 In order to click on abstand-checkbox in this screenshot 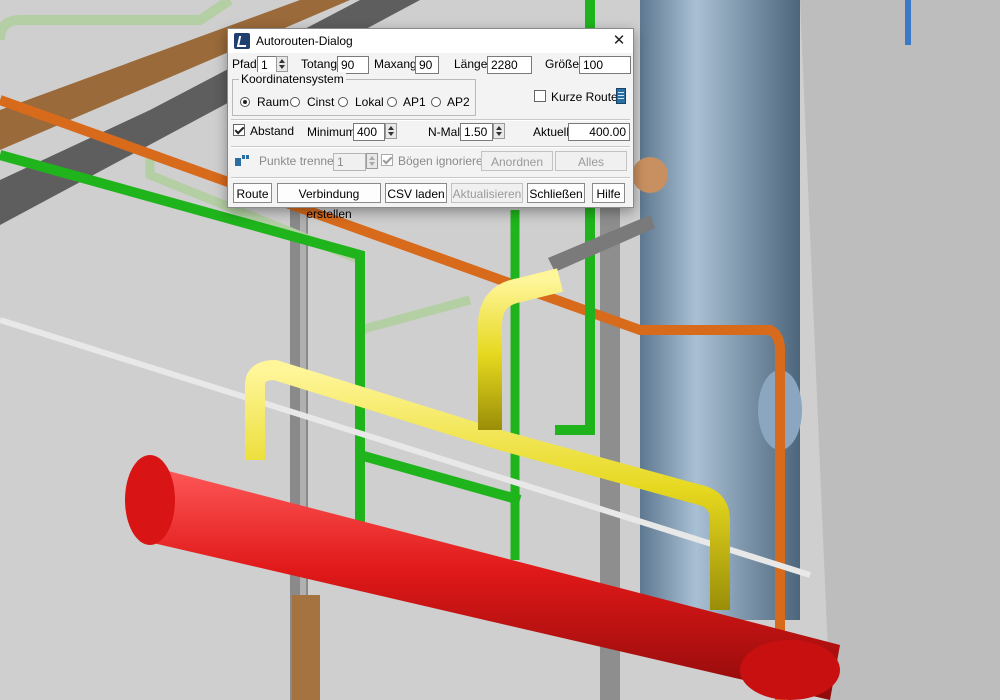, I will do `click(239, 130)`.